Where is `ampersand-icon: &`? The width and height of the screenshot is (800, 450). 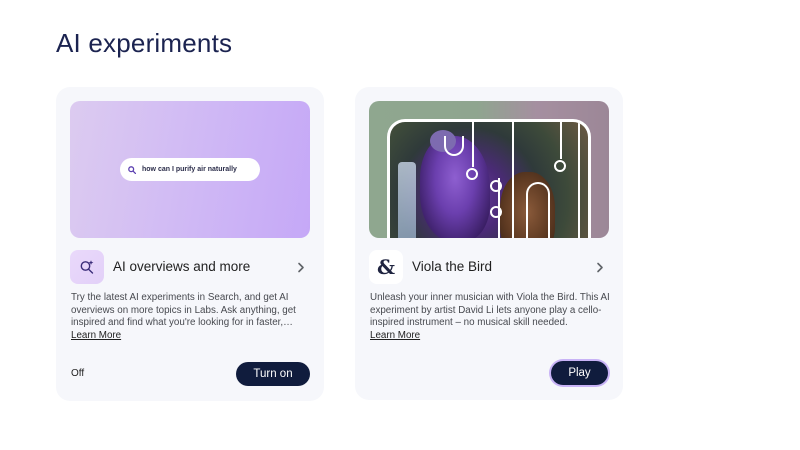
ampersand-icon: & is located at coordinates (386, 267).